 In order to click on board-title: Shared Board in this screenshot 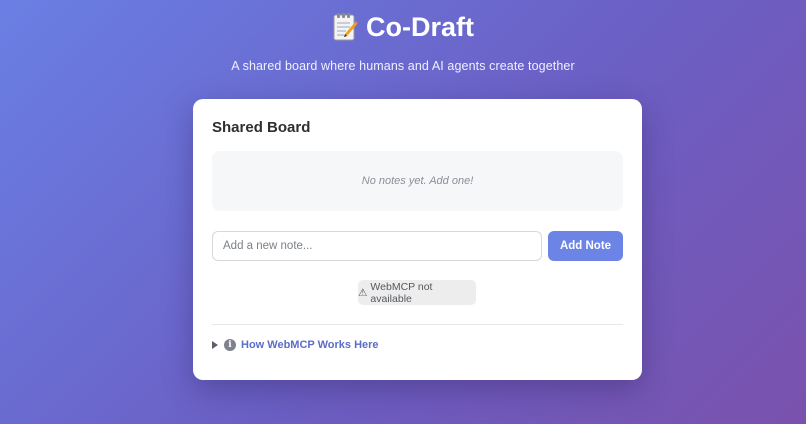, I will do `click(261, 127)`.